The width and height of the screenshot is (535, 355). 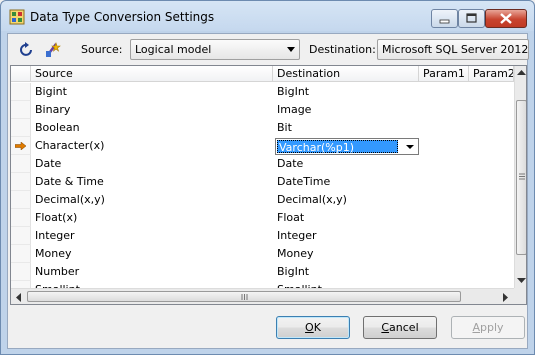 What do you see at coordinates (173, 49) in the screenshot?
I see `source-dropdown-value: Logical model` at bounding box center [173, 49].